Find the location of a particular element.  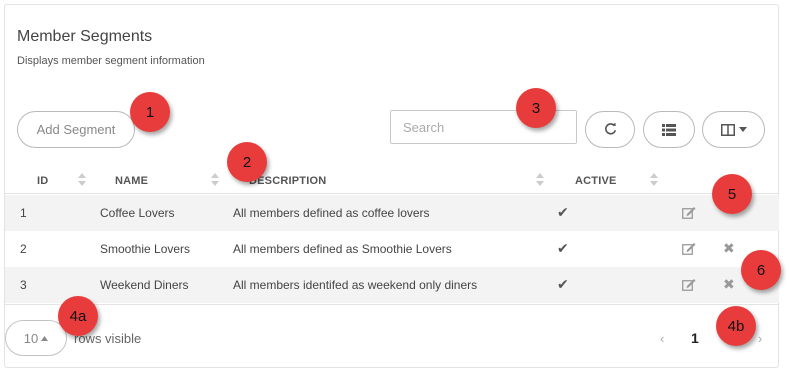

caret-down-icon is located at coordinates (742, 129).